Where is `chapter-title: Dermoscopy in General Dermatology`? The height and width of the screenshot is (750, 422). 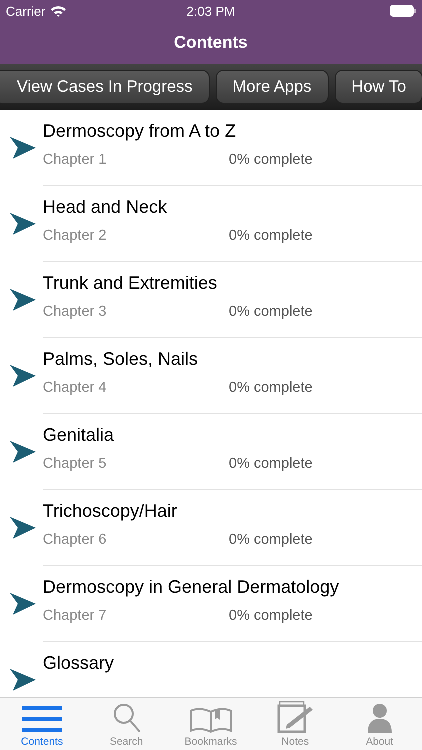 chapter-title: Dermoscopy in General Dermatology is located at coordinates (191, 587).